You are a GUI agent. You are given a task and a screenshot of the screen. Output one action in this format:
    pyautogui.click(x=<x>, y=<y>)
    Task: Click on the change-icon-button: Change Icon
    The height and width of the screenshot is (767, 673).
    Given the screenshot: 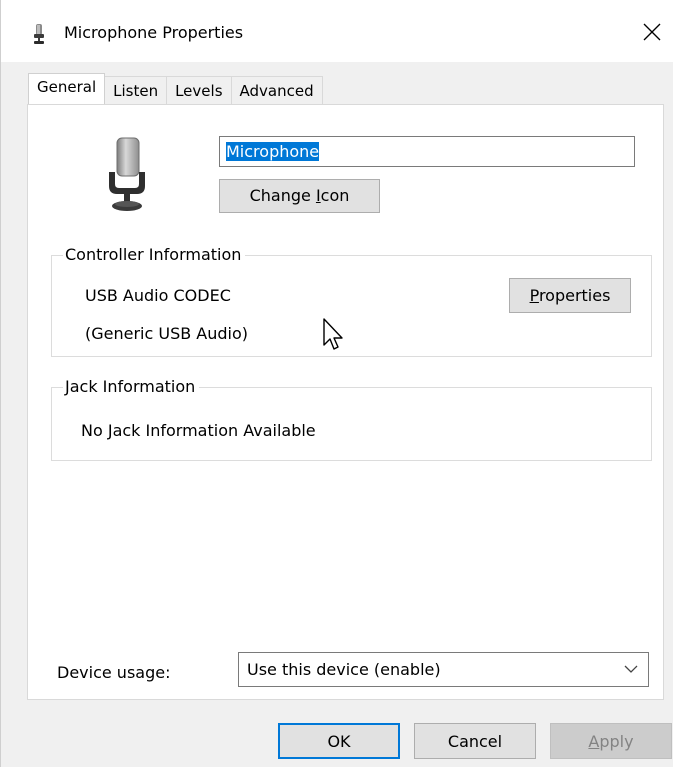 What is the action you would take?
    pyautogui.click(x=299, y=196)
    